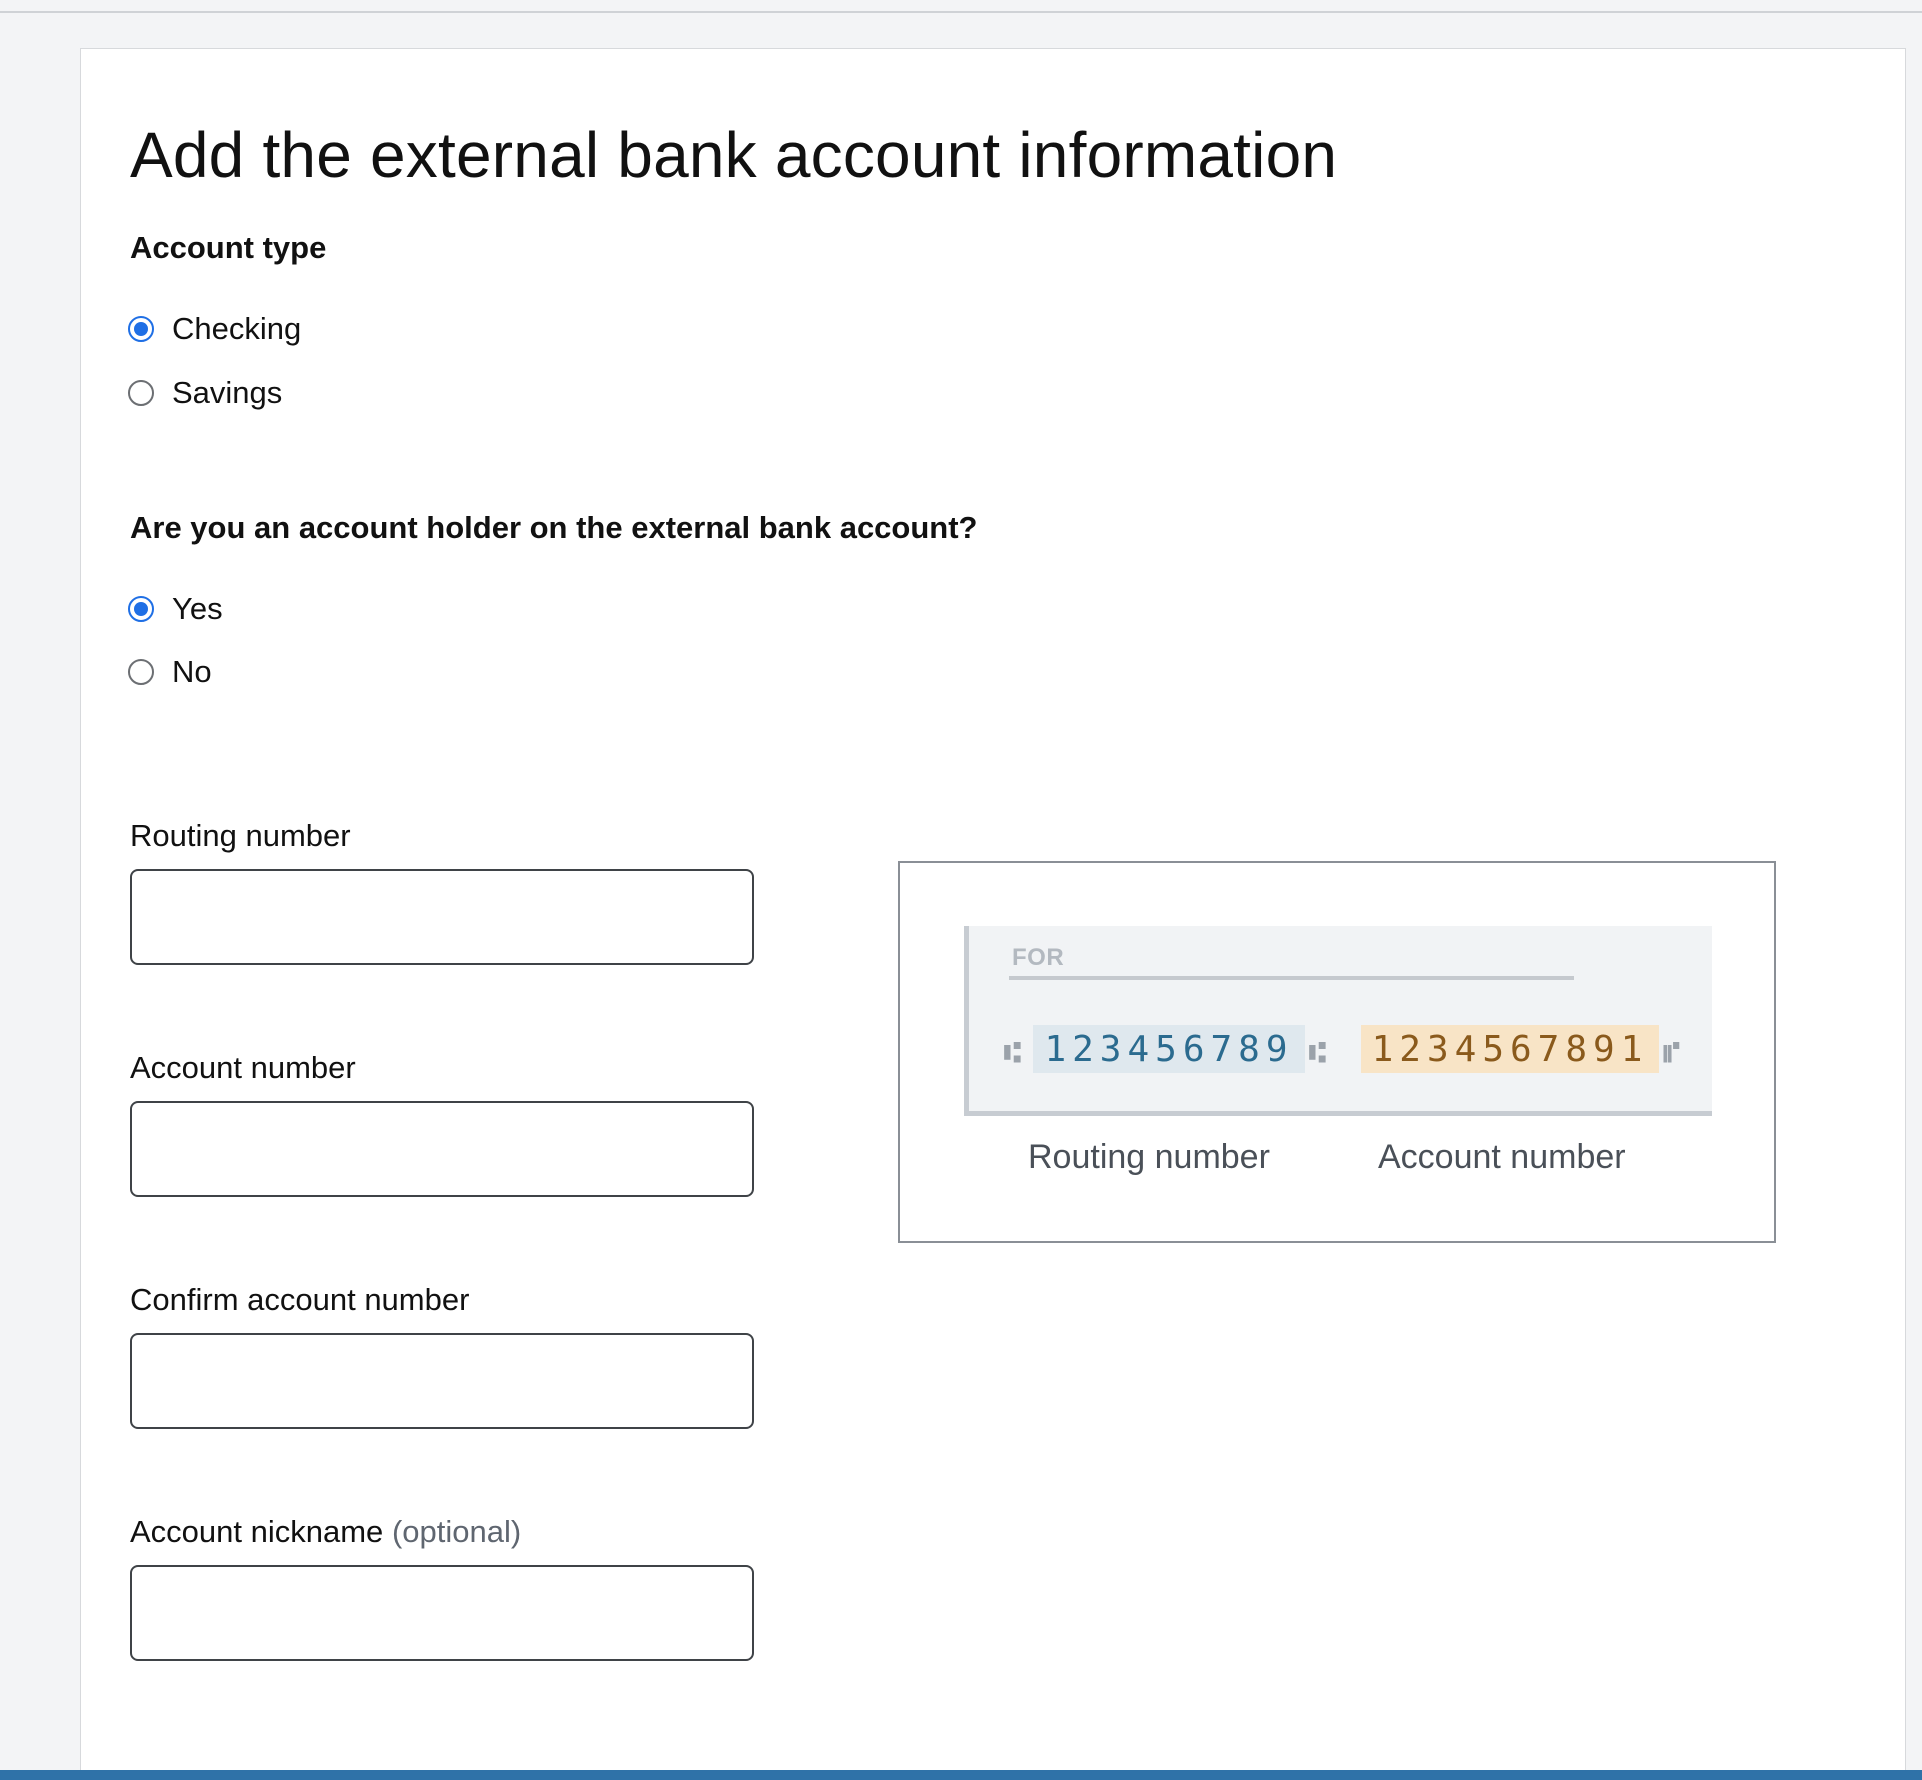 The height and width of the screenshot is (1780, 1922). Describe the element at coordinates (1169, 1049) in the screenshot. I see `micr-routing-number: 123456789` at that location.